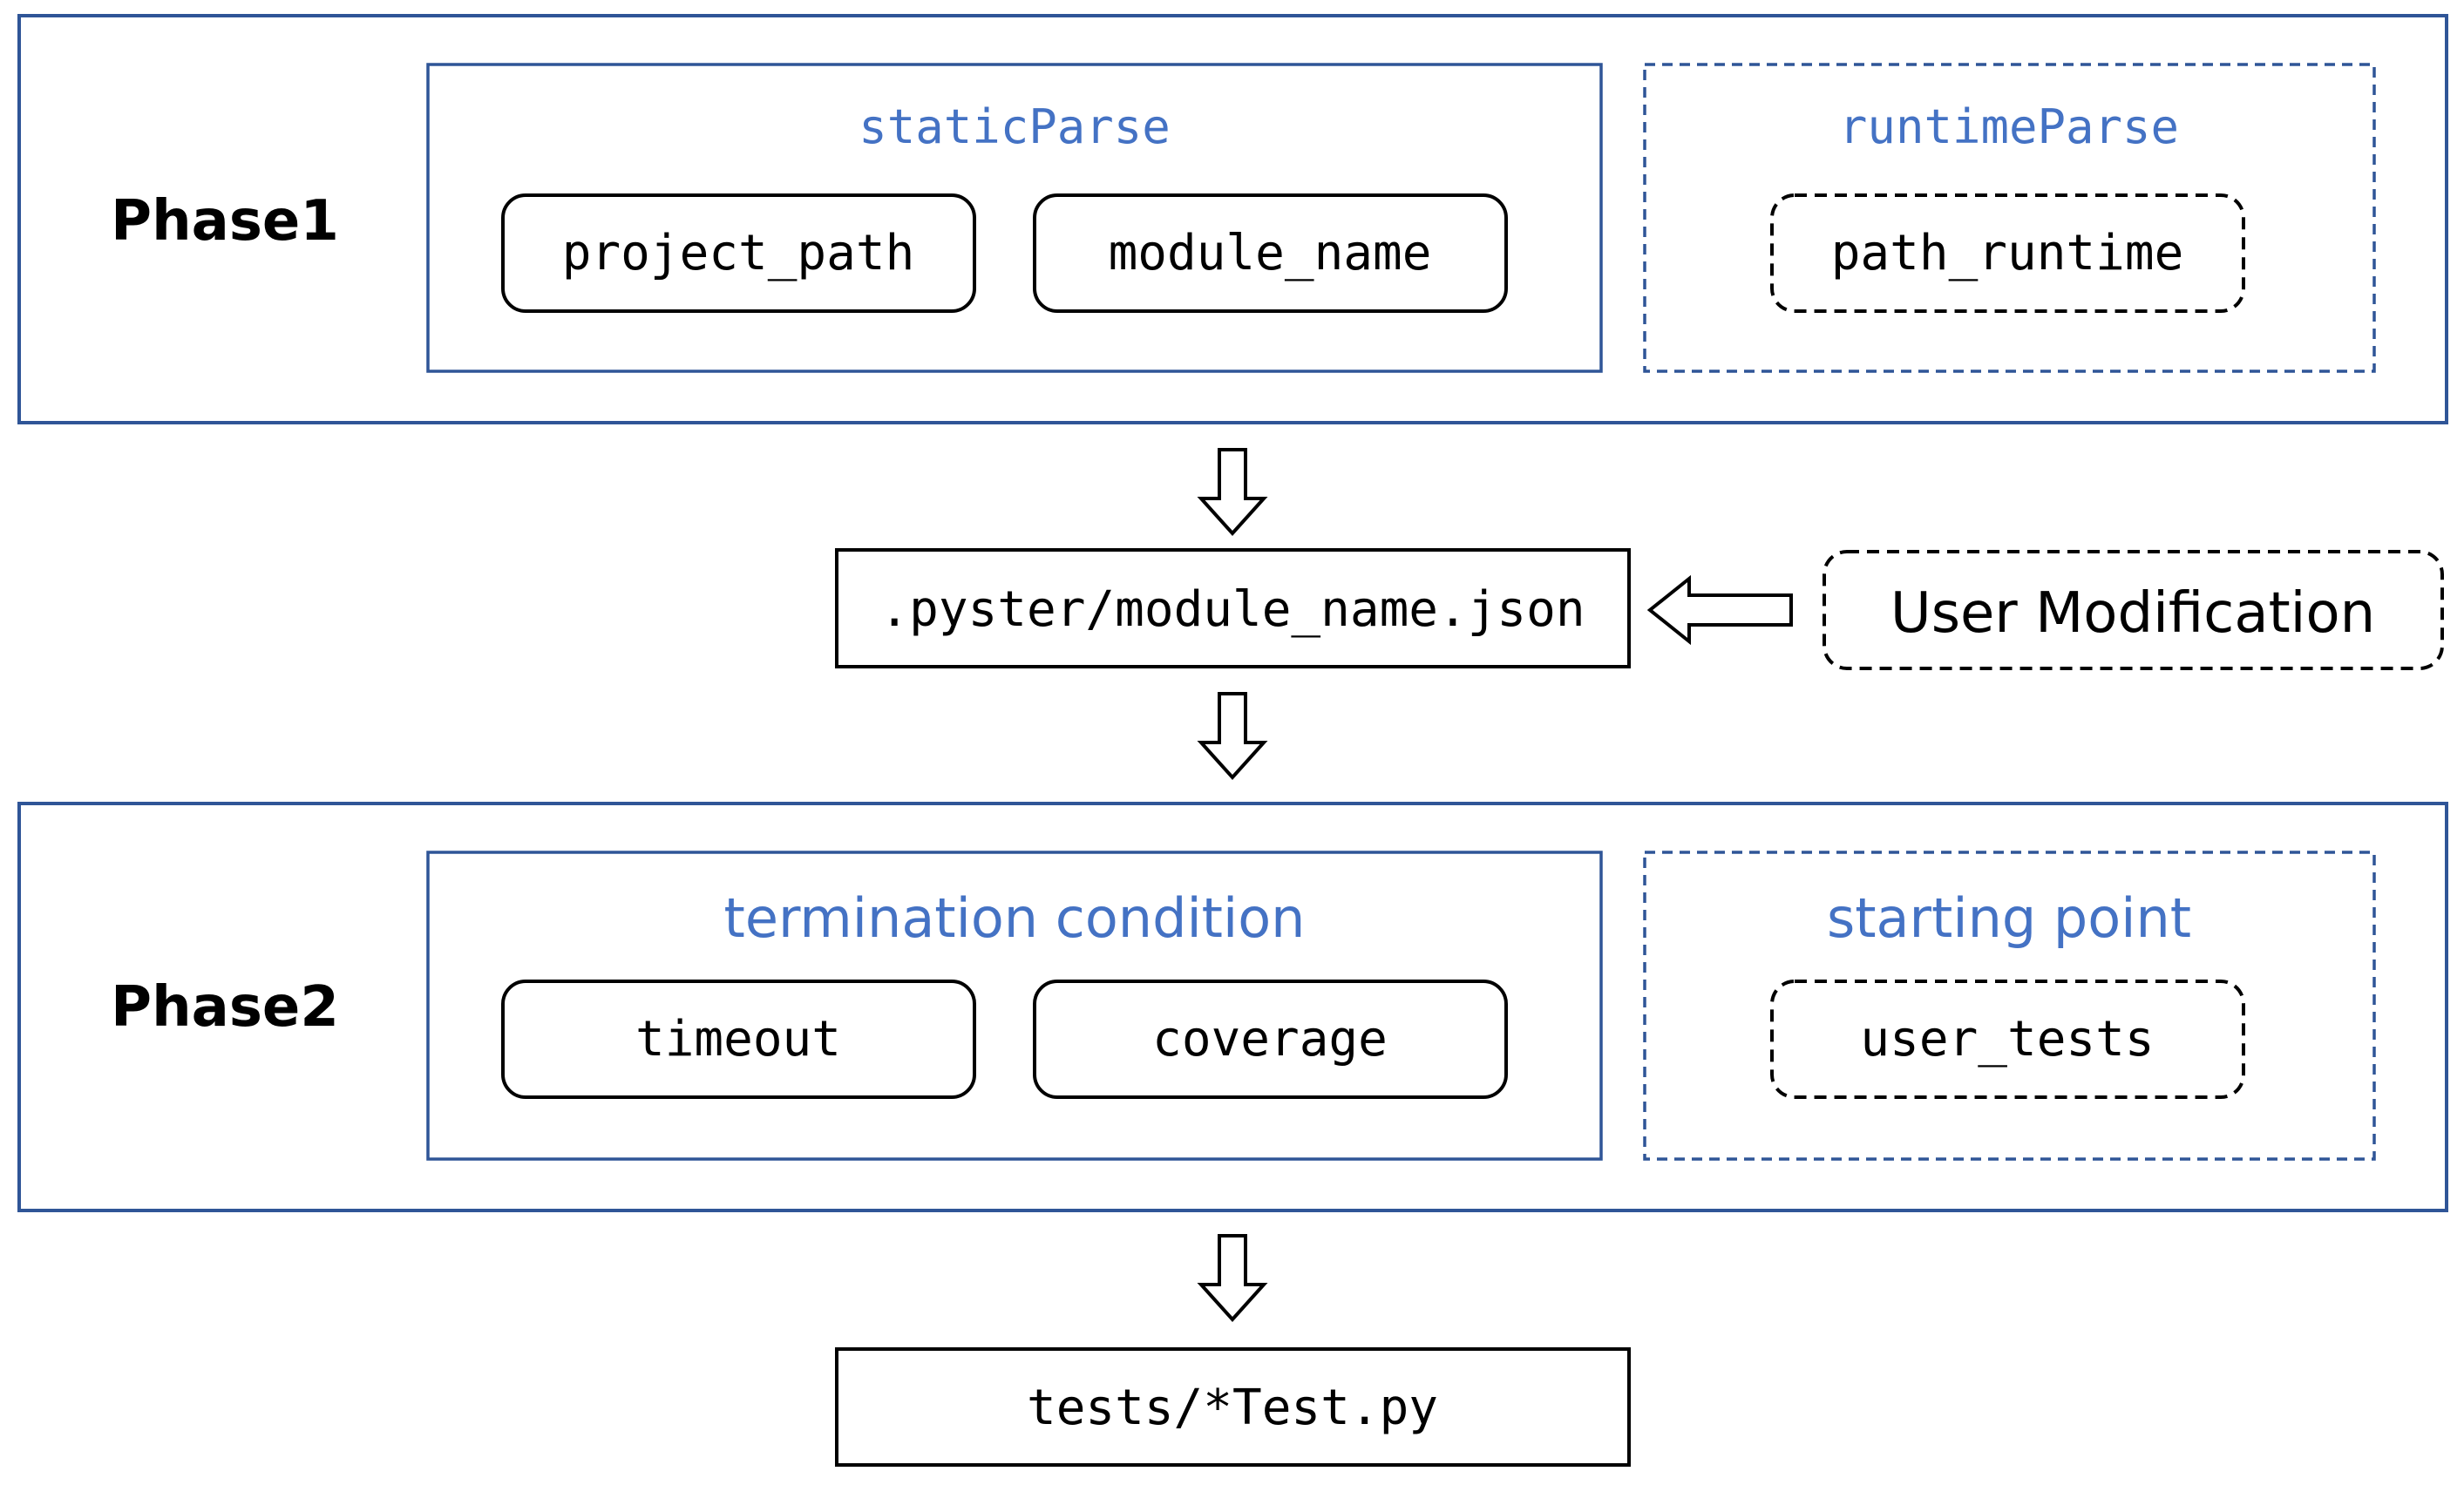 The image size is (2464, 1485). Describe the element at coordinates (1270, 253) in the screenshot. I see `module-name-label: module_name` at that location.